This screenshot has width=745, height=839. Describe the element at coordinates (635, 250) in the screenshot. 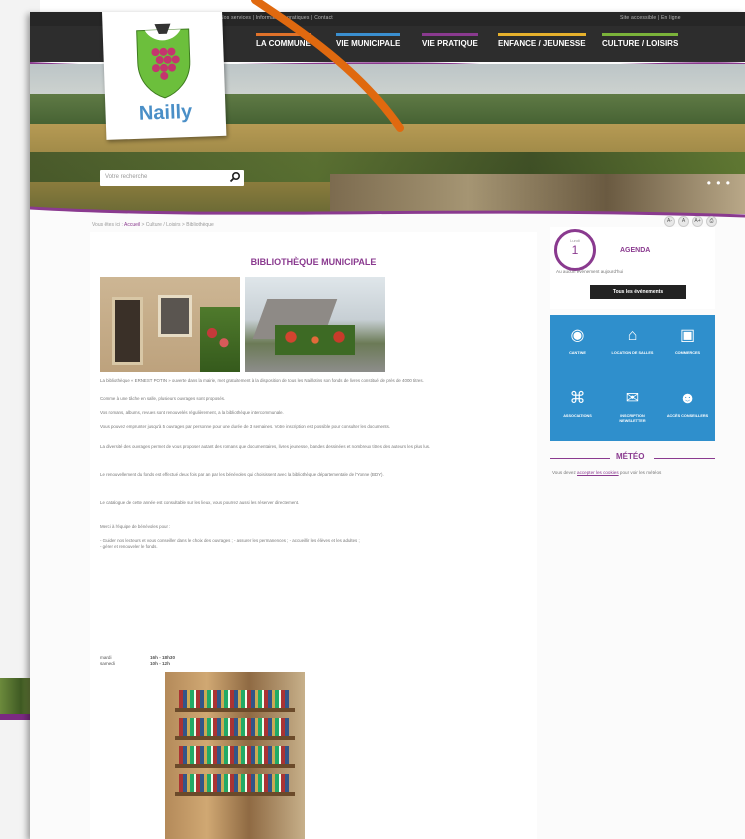

I see `agenda-title: AGENDA` at that location.